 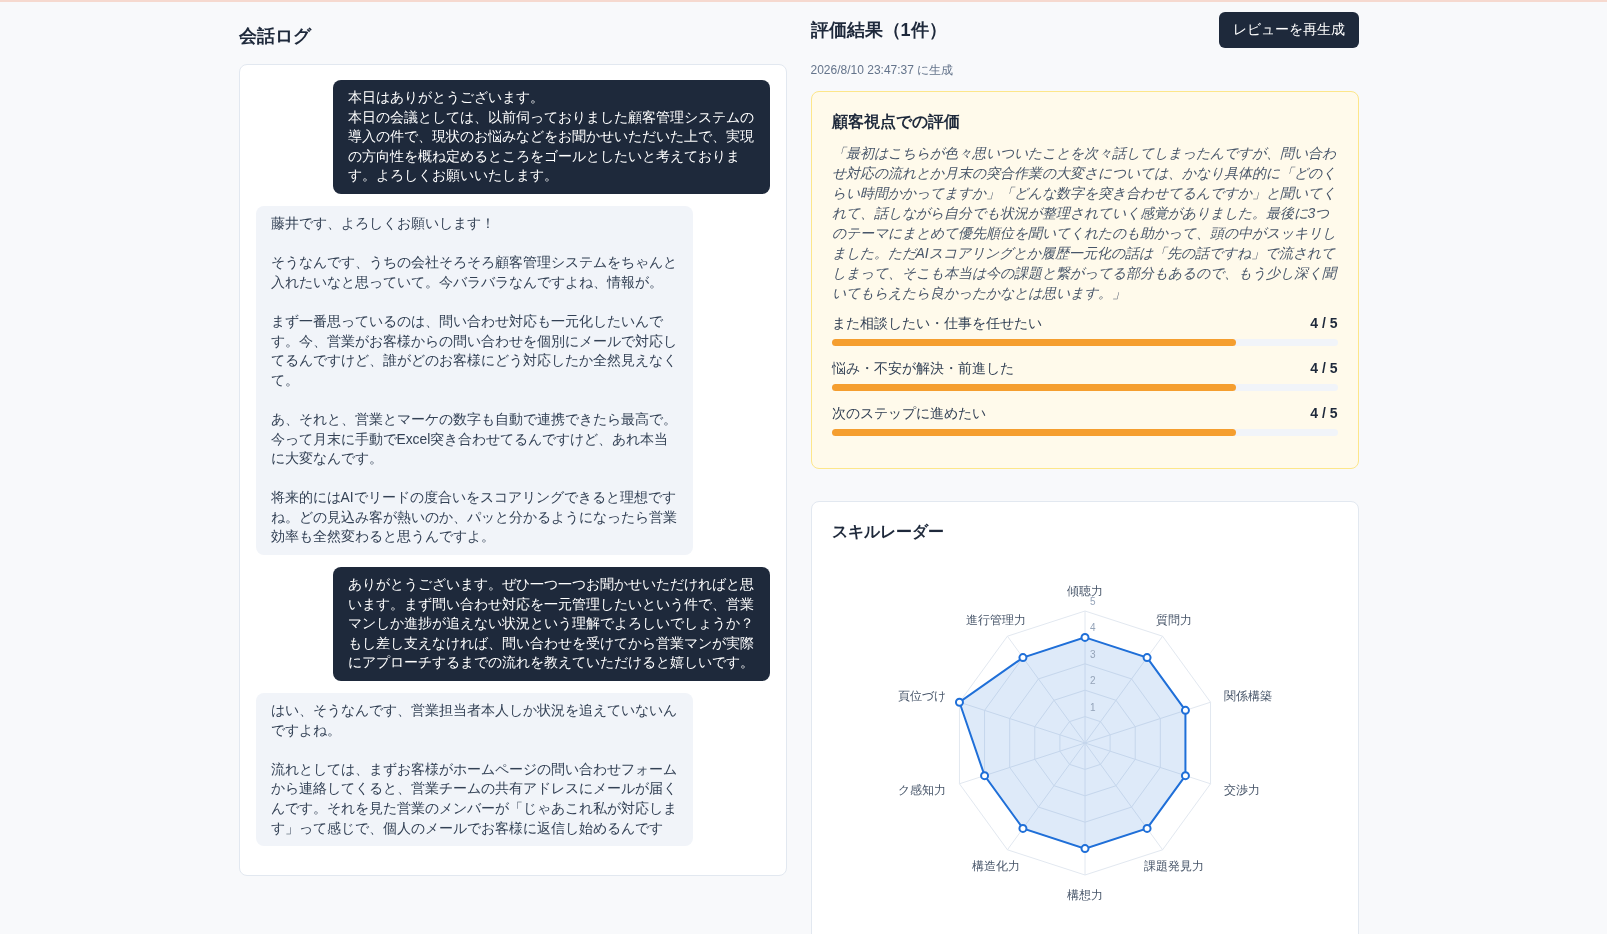 I want to click on section-title: 評価結果（1件）, so click(x=878, y=30).